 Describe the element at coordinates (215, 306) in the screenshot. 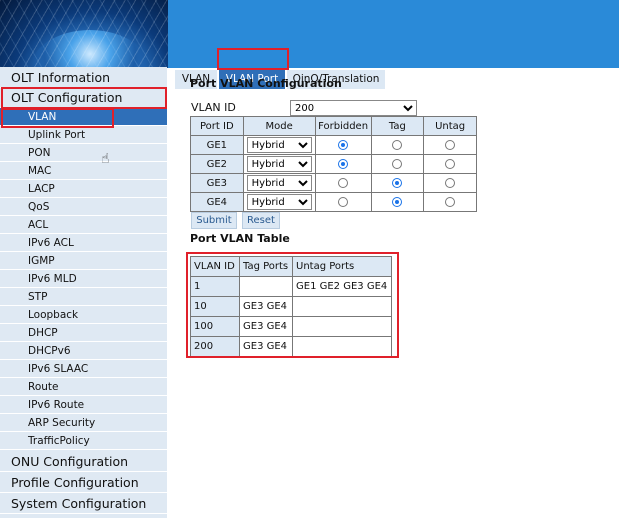

I see `vlan-id-cell: 10` at that location.